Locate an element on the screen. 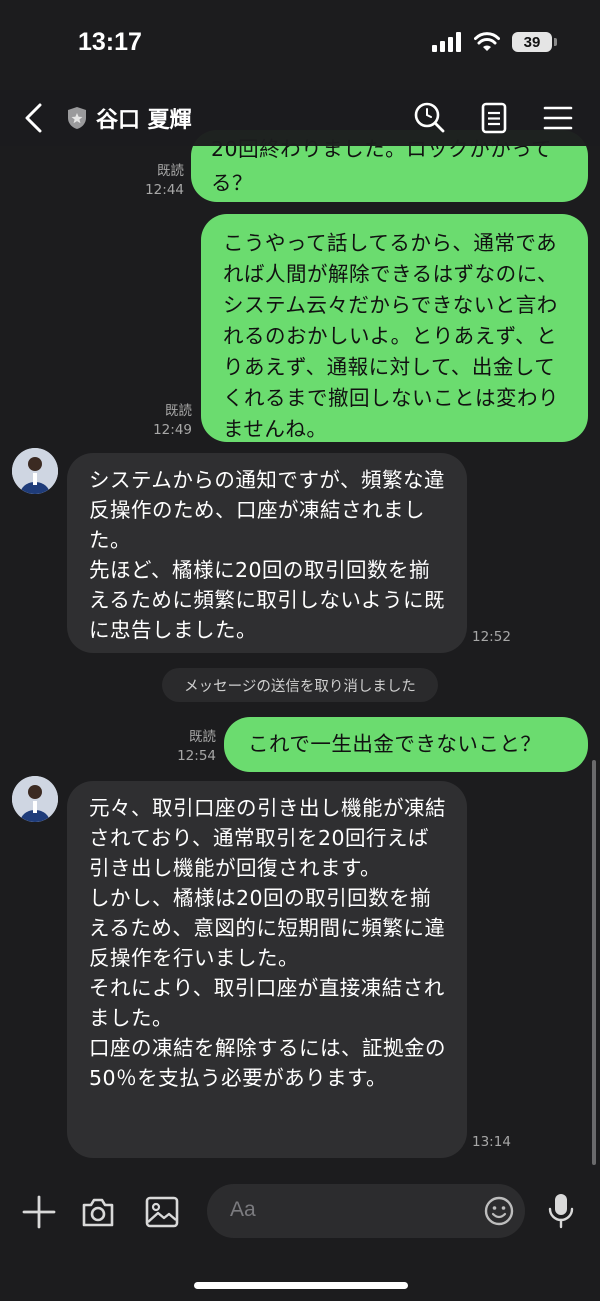  menu-icon is located at coordinates (558, 118).